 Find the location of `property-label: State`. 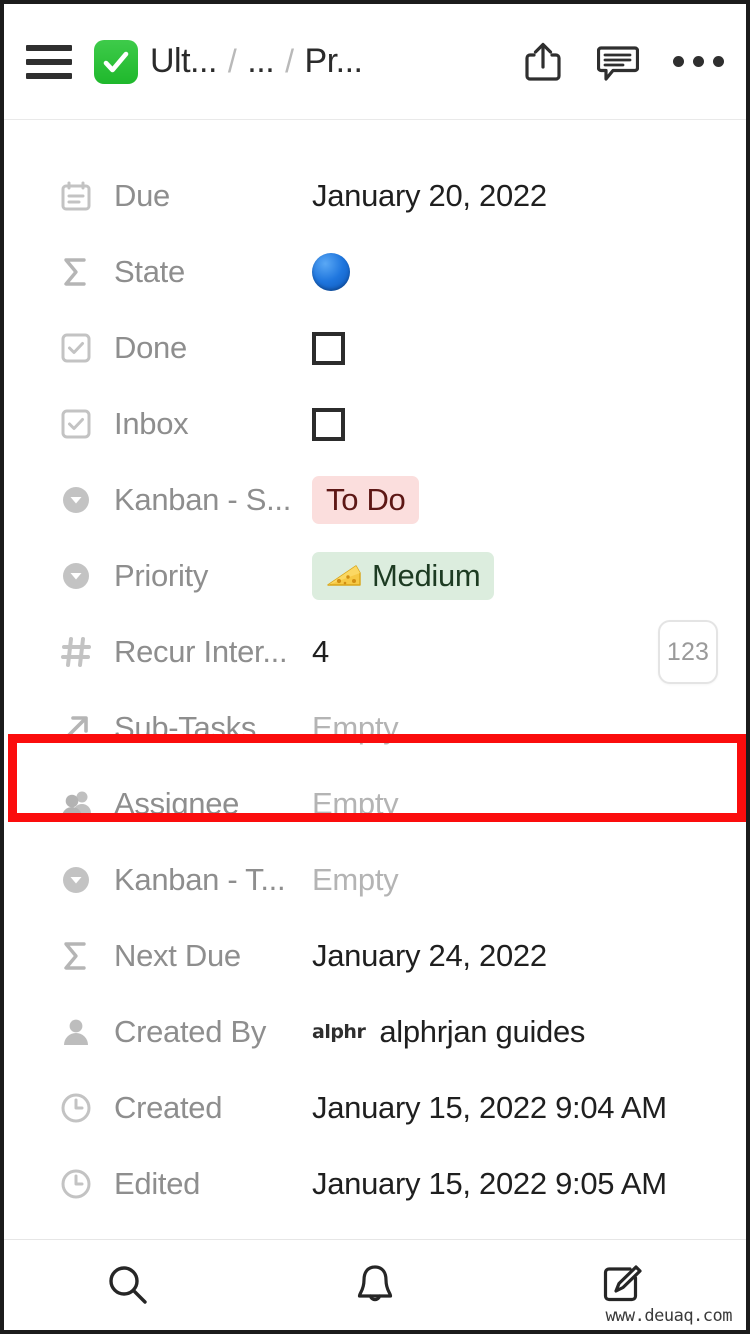

property-label: State is located at coordinates (149, 271).